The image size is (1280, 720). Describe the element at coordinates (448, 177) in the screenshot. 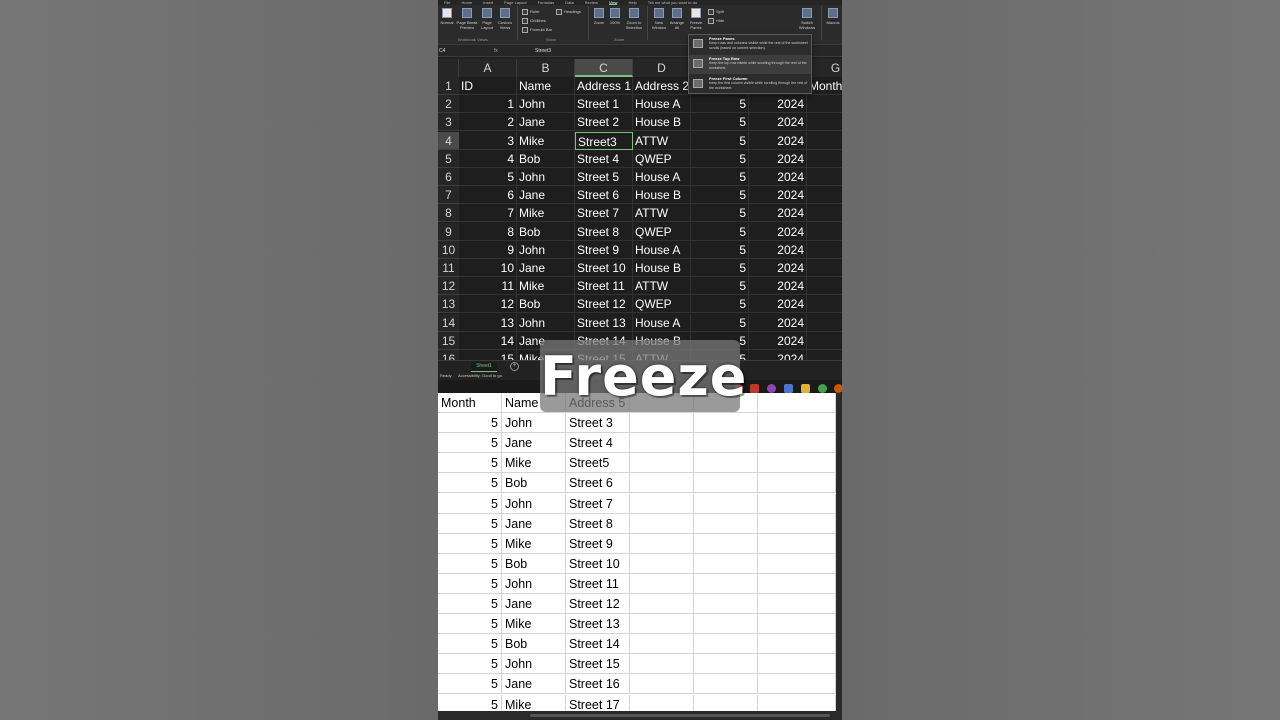

I see `row-header: 6` at that location.